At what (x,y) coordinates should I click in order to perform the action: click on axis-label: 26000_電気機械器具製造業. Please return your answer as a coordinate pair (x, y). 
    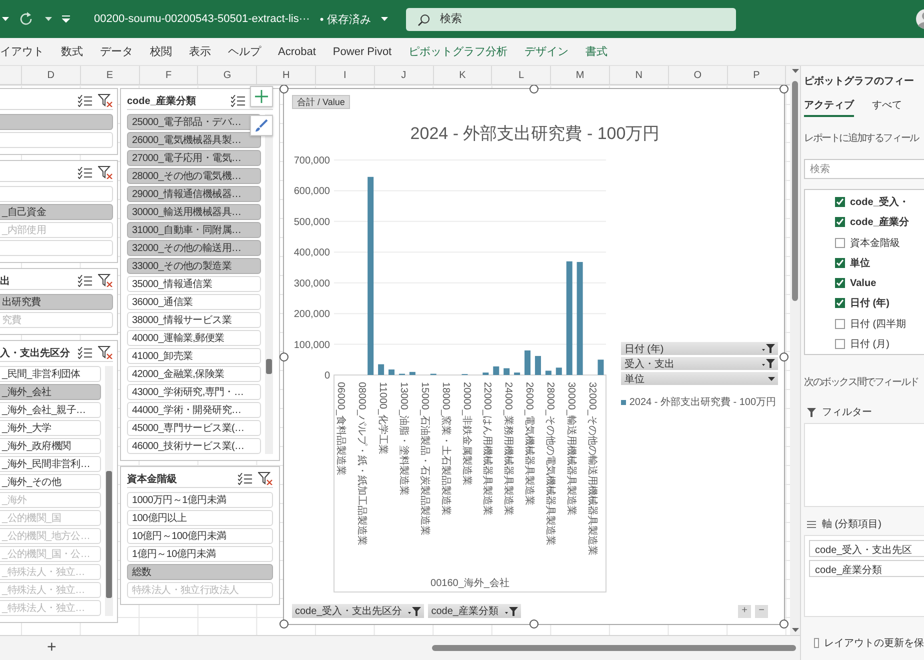
    Looking at the image, I should click on (529, 444).